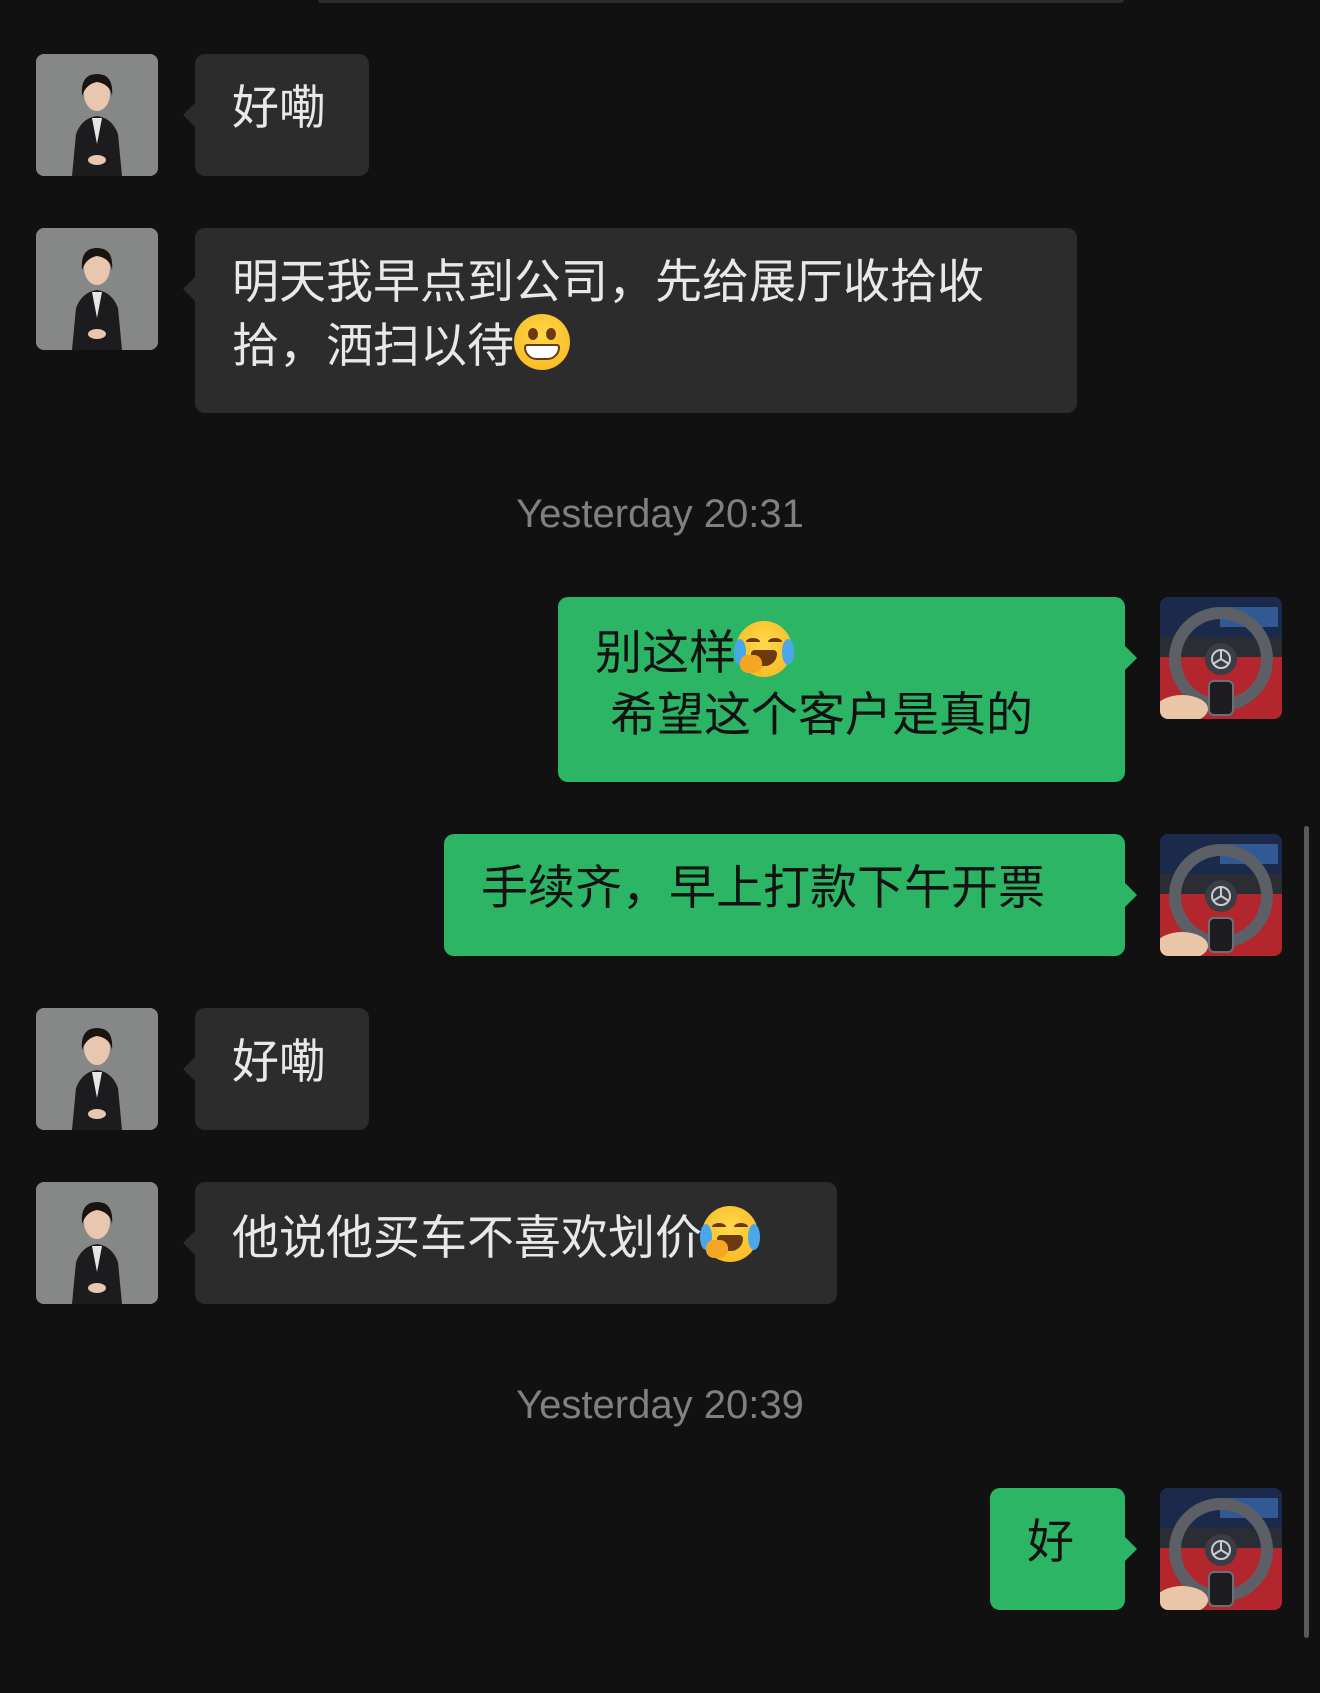 This screenshot has width=1320, height=1693. I want to click on message-text-line: 拾，洒扫以待, so click(636, 346).